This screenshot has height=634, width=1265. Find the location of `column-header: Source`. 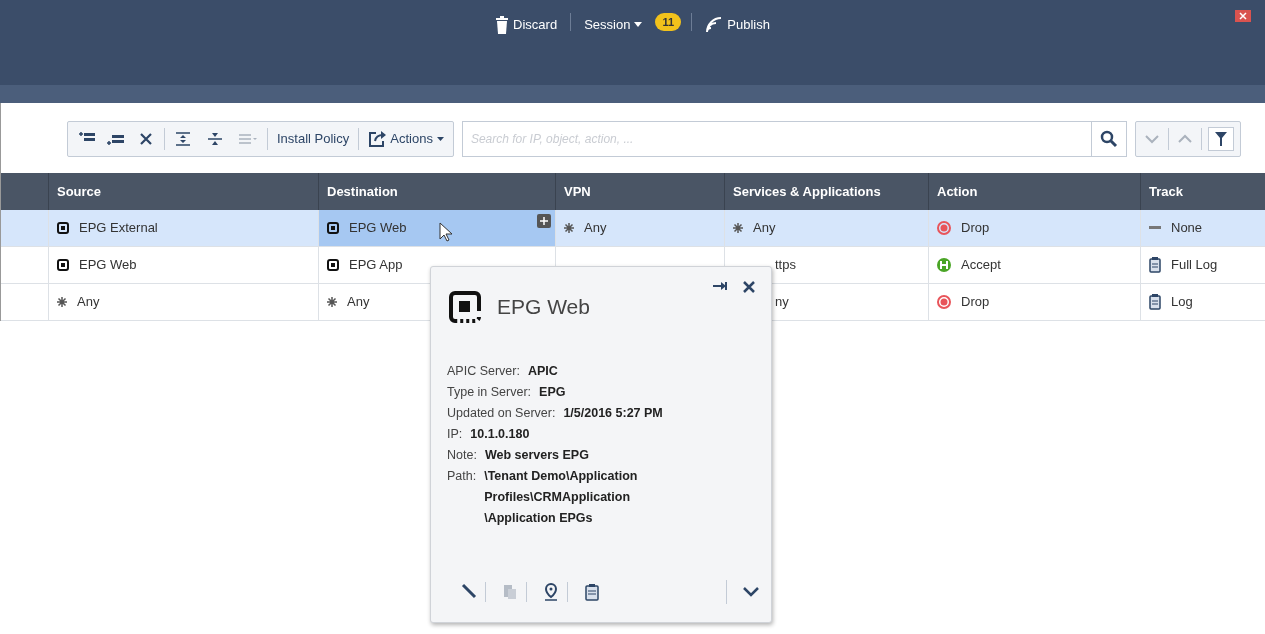

column-header: Source is located at coordinates (184, 191).